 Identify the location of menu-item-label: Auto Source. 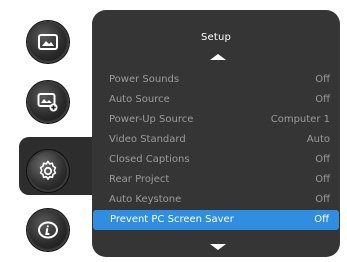
(139, 99).